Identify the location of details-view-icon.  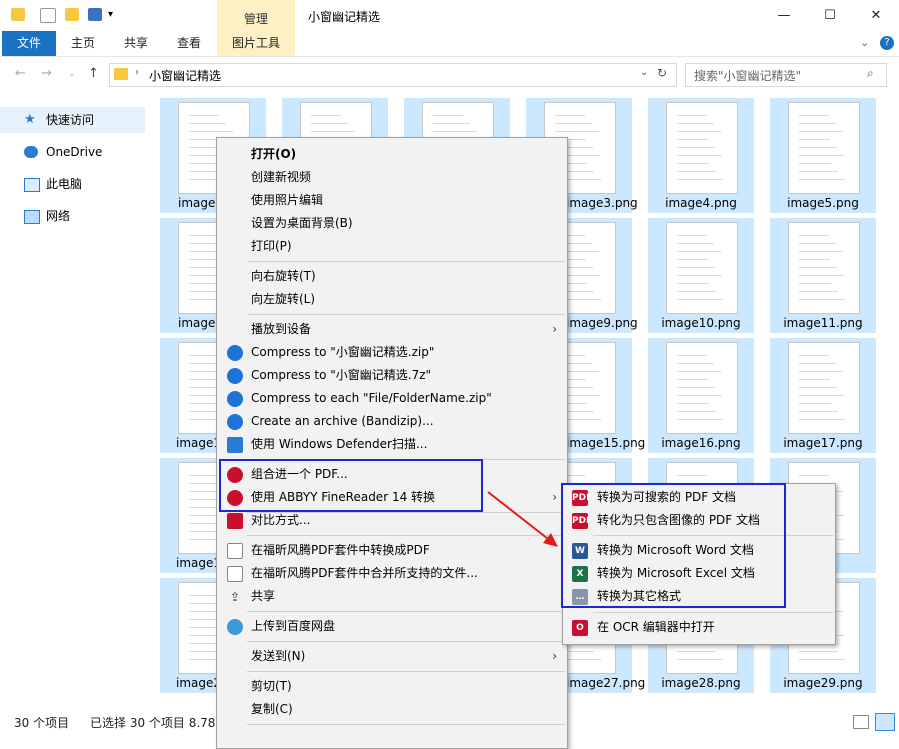
(861, 722).